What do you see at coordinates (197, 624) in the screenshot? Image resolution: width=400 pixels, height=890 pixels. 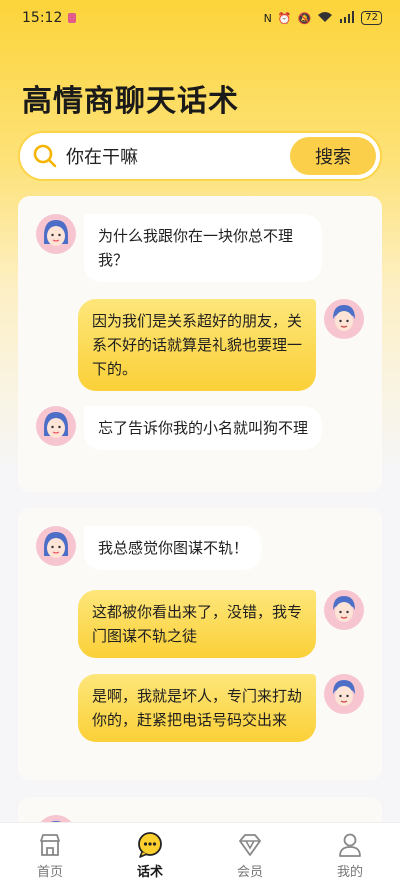 I see `message-bubble-sent: 这都被你看出来了，没错，我专门图谋不轨之徒` at bounding box center [197, 624].